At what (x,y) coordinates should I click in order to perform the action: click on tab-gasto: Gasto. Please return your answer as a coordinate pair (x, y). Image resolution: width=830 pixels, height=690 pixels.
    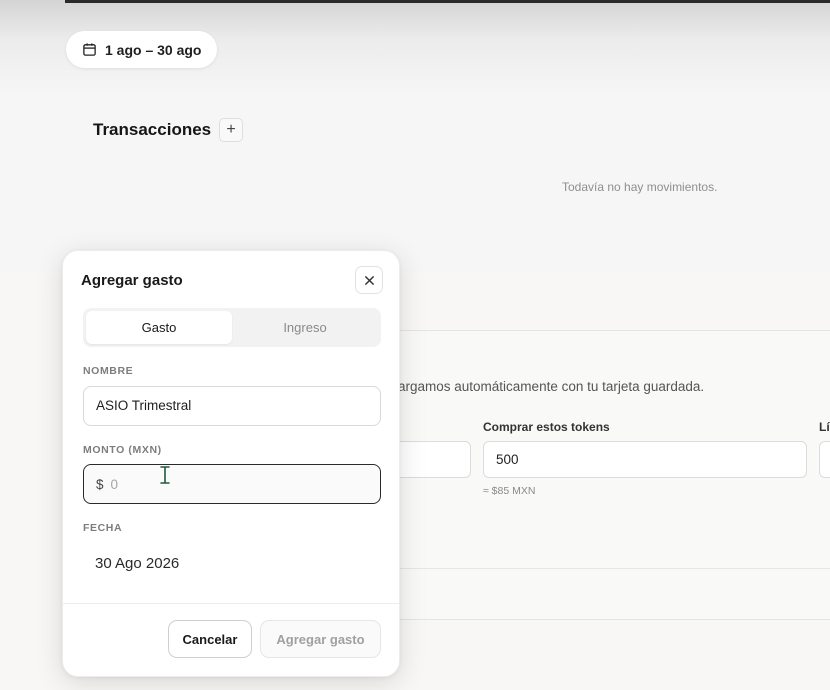
    Looking at the image, I should click on (159, 327).